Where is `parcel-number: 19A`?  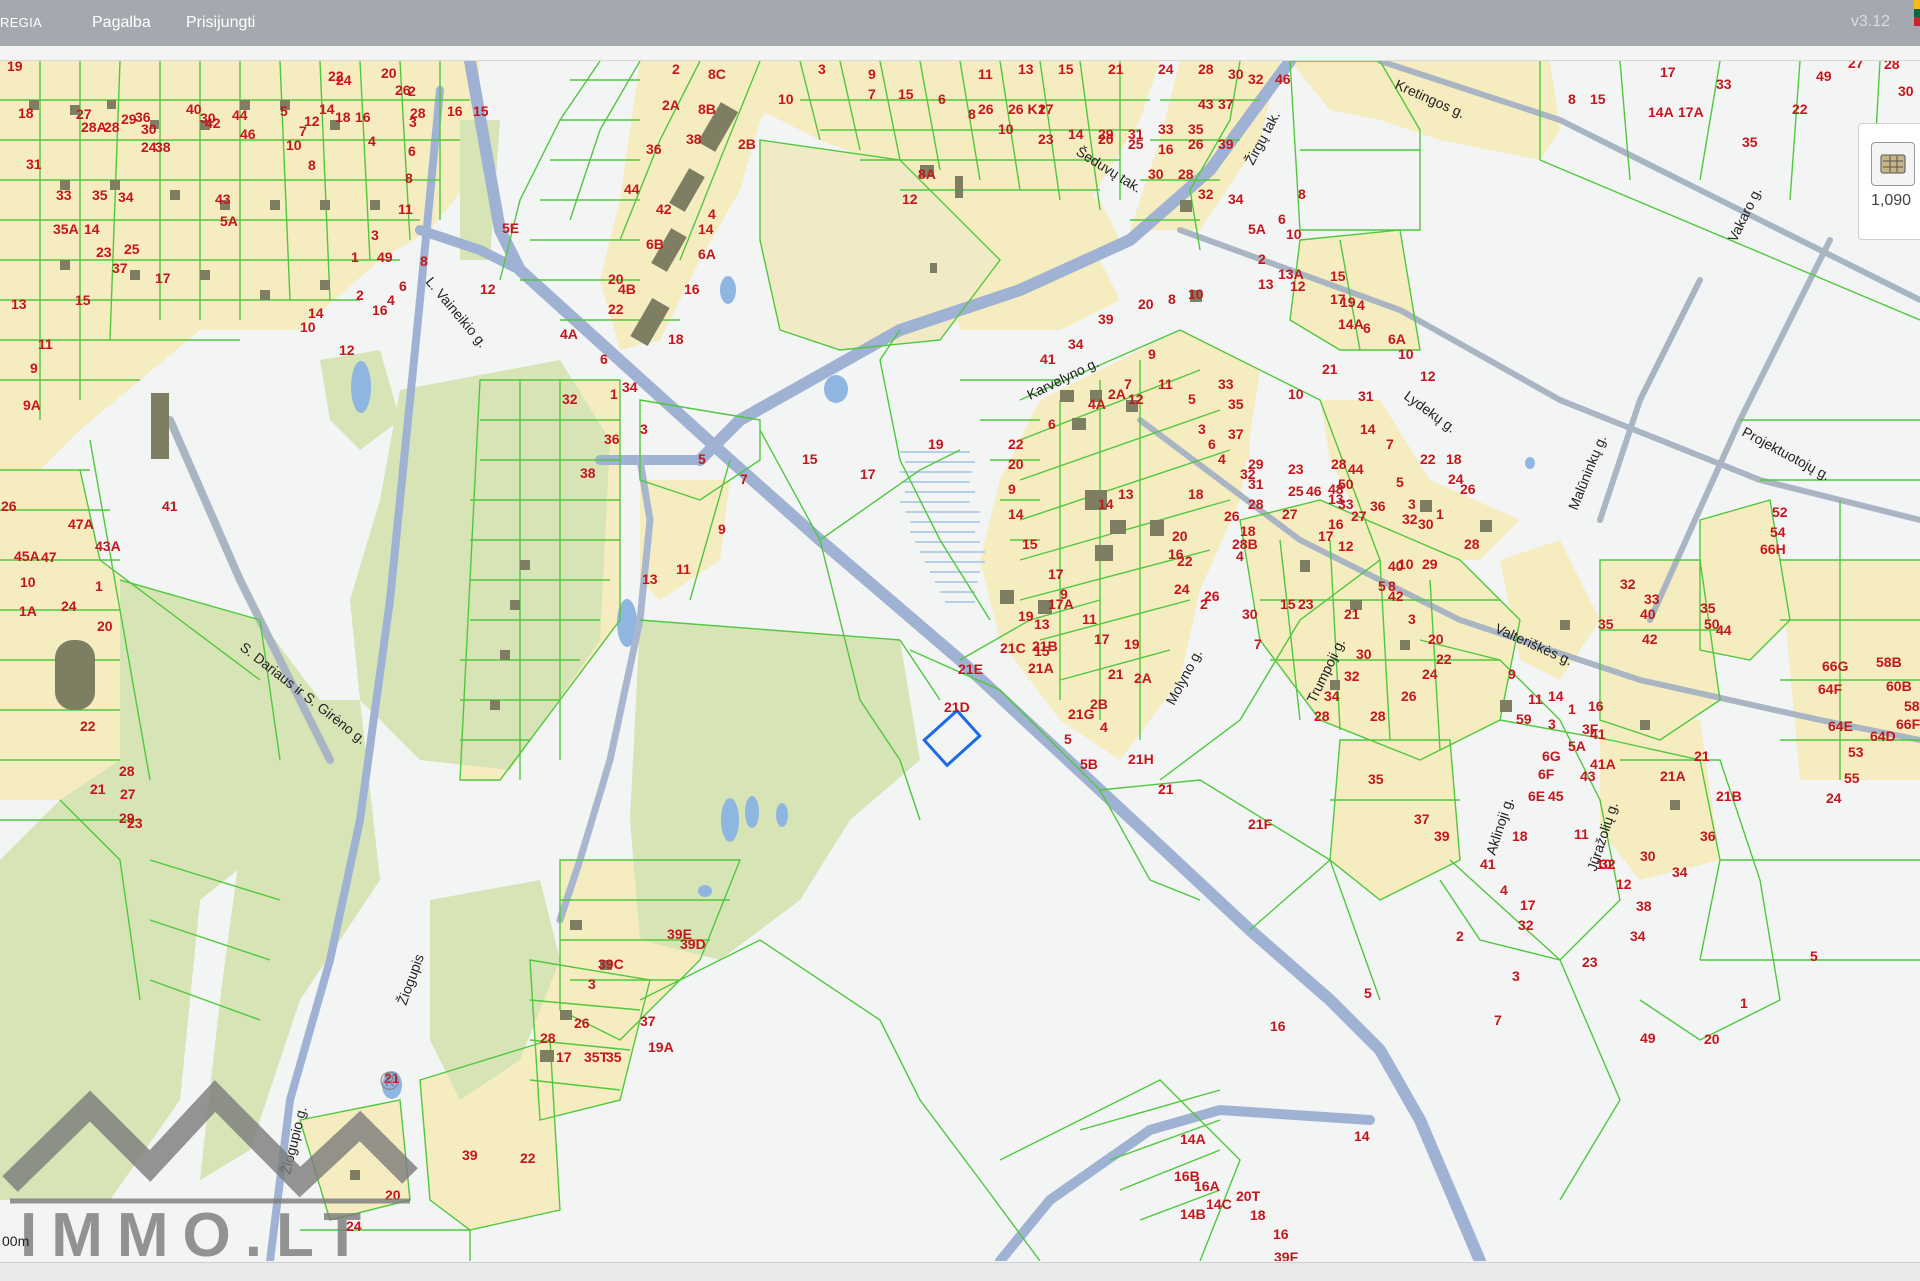
parcel-number: 19A is located at coordinates (661, 1047).